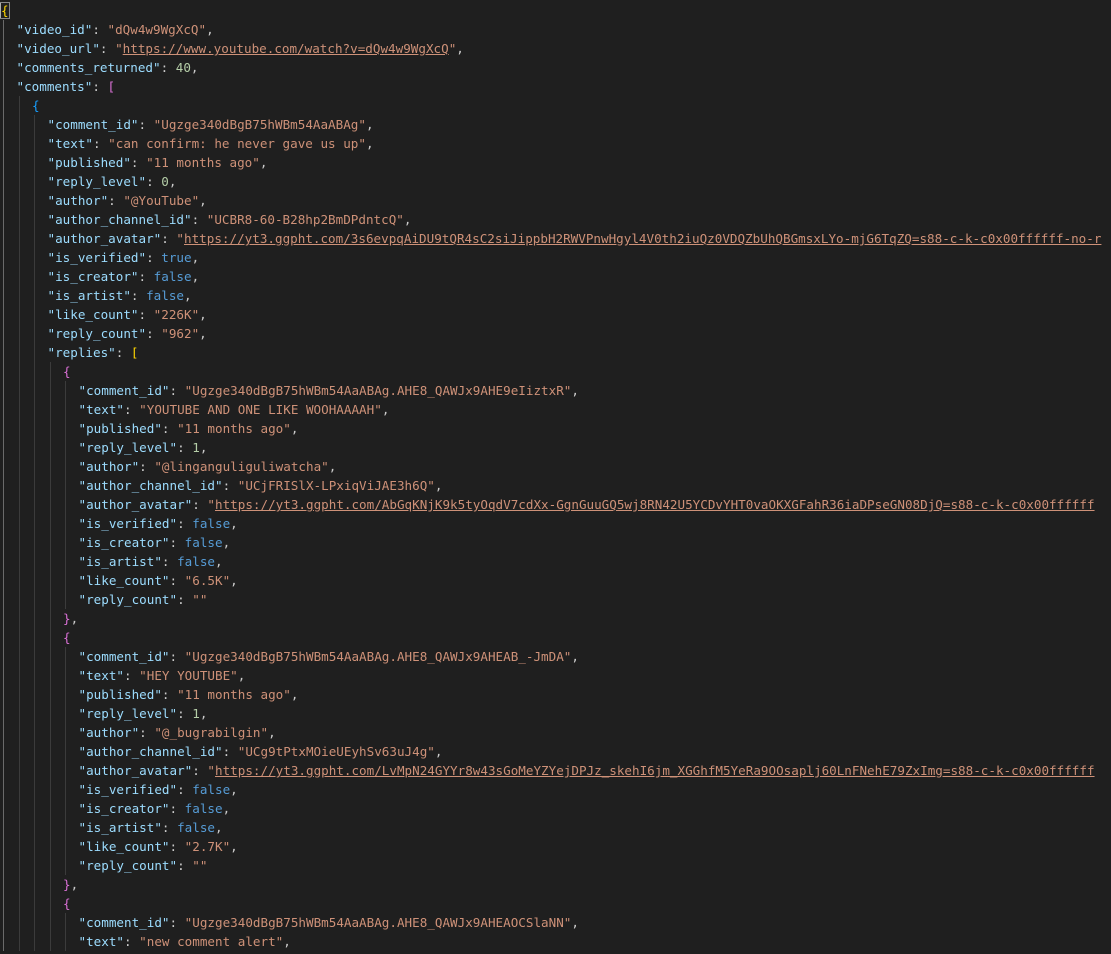 This screenshot has height=954, width=1111. I want to click on json-key: "reply_count", so click(128, 599).